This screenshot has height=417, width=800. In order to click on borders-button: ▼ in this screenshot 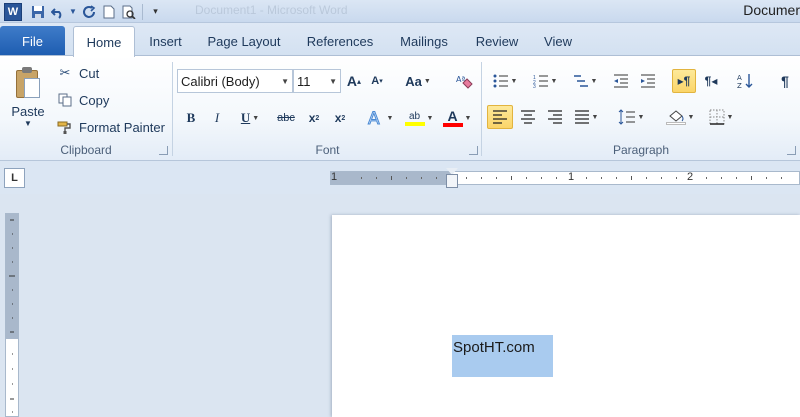, I will do `click(721, 117)`.